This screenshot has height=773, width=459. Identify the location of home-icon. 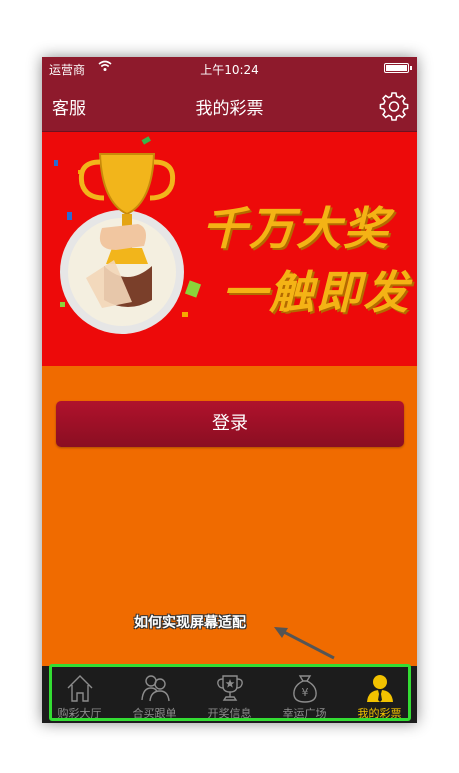
(79, 688).